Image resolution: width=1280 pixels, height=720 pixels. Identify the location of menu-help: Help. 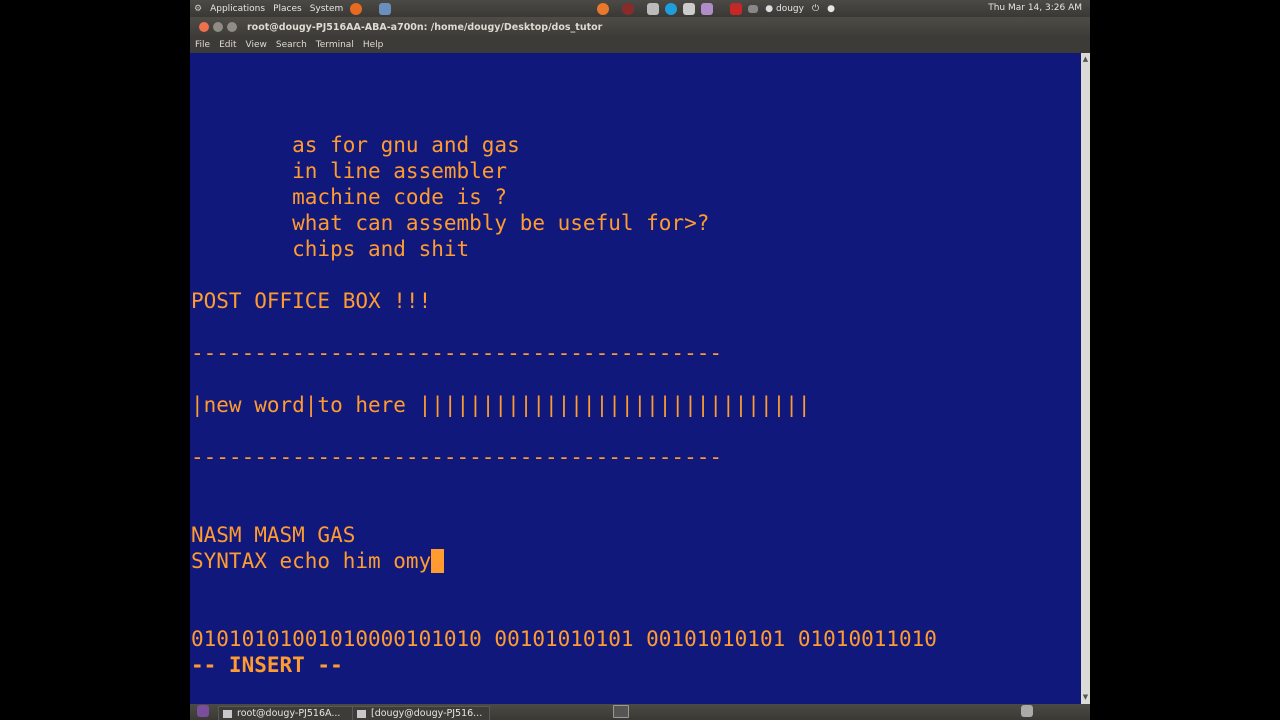
(373, 45).